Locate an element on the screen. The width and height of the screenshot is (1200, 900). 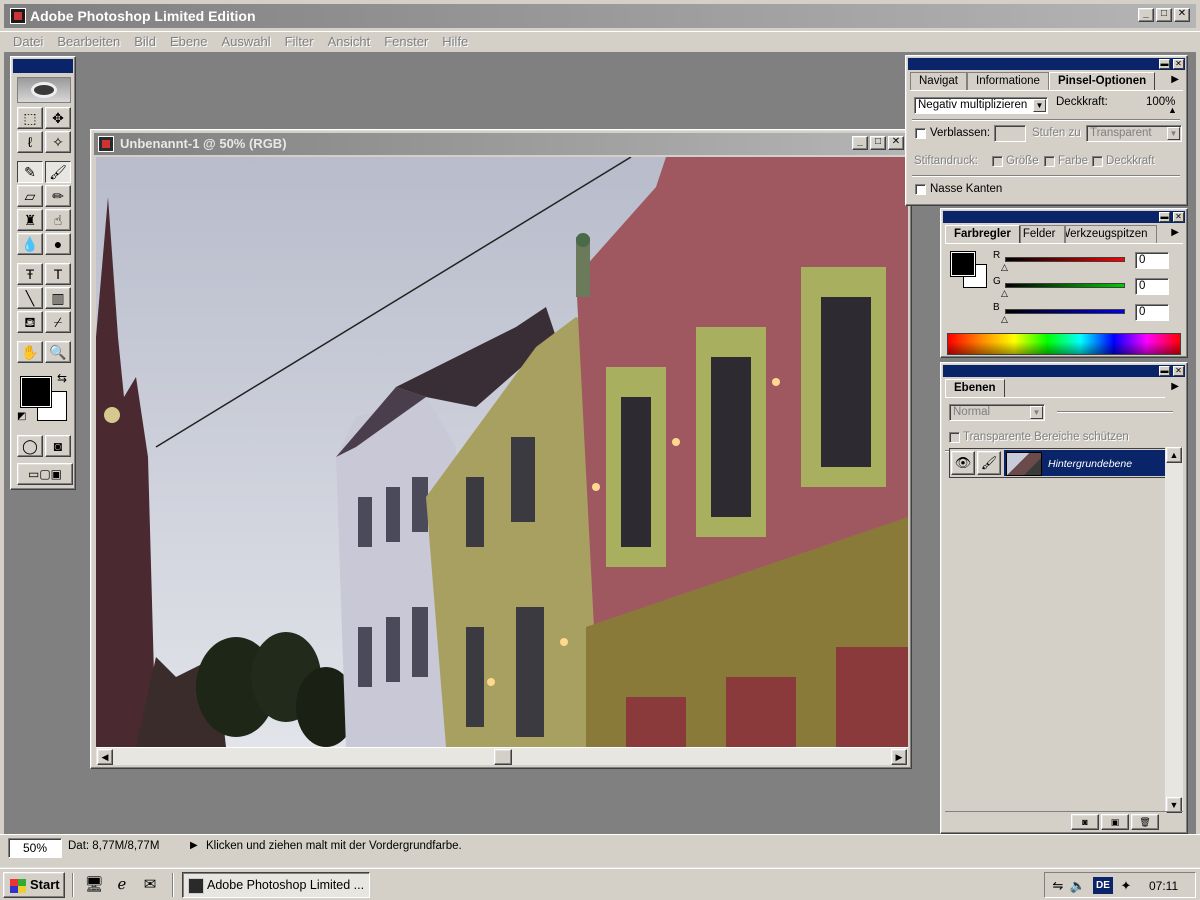
color-panel-title-bar: ▬ ✕ is located at coordinates (1064, 217).